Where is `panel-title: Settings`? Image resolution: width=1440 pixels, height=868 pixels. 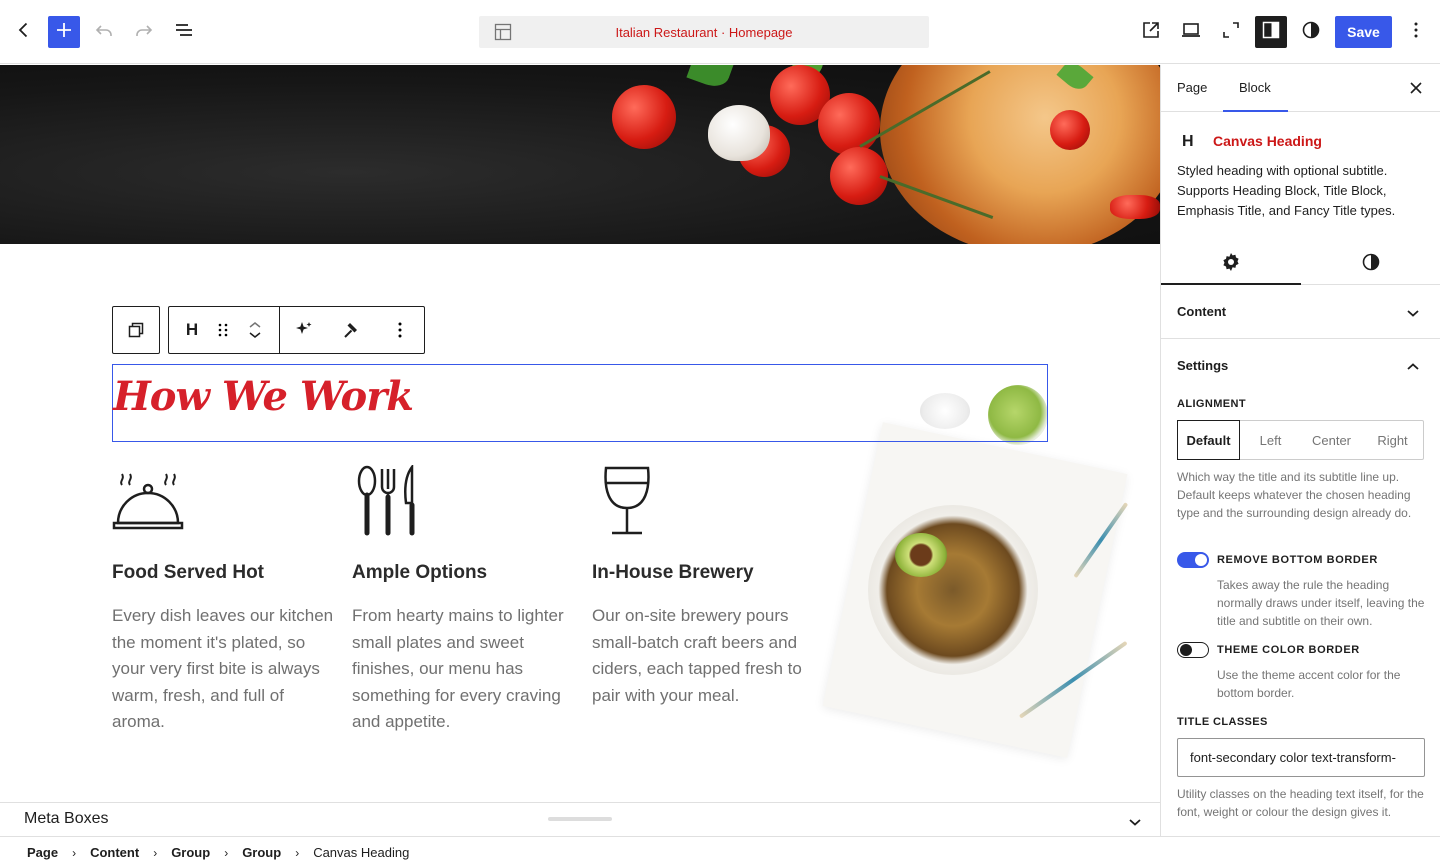 panel-title: Settings is located at coordinates (1203, 365).